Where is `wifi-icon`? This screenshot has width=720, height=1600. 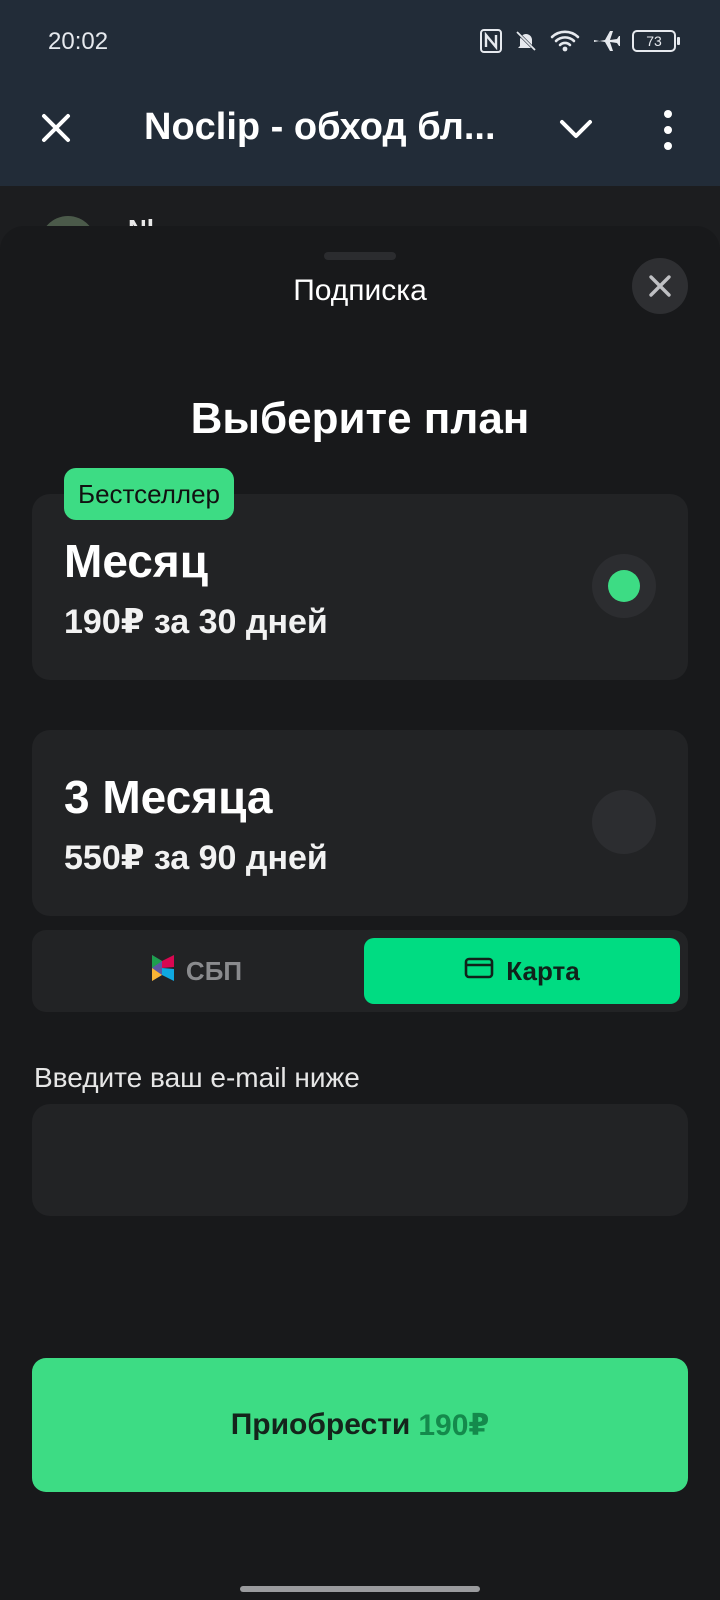 wifi-icon is located at coordinates (565, 41).